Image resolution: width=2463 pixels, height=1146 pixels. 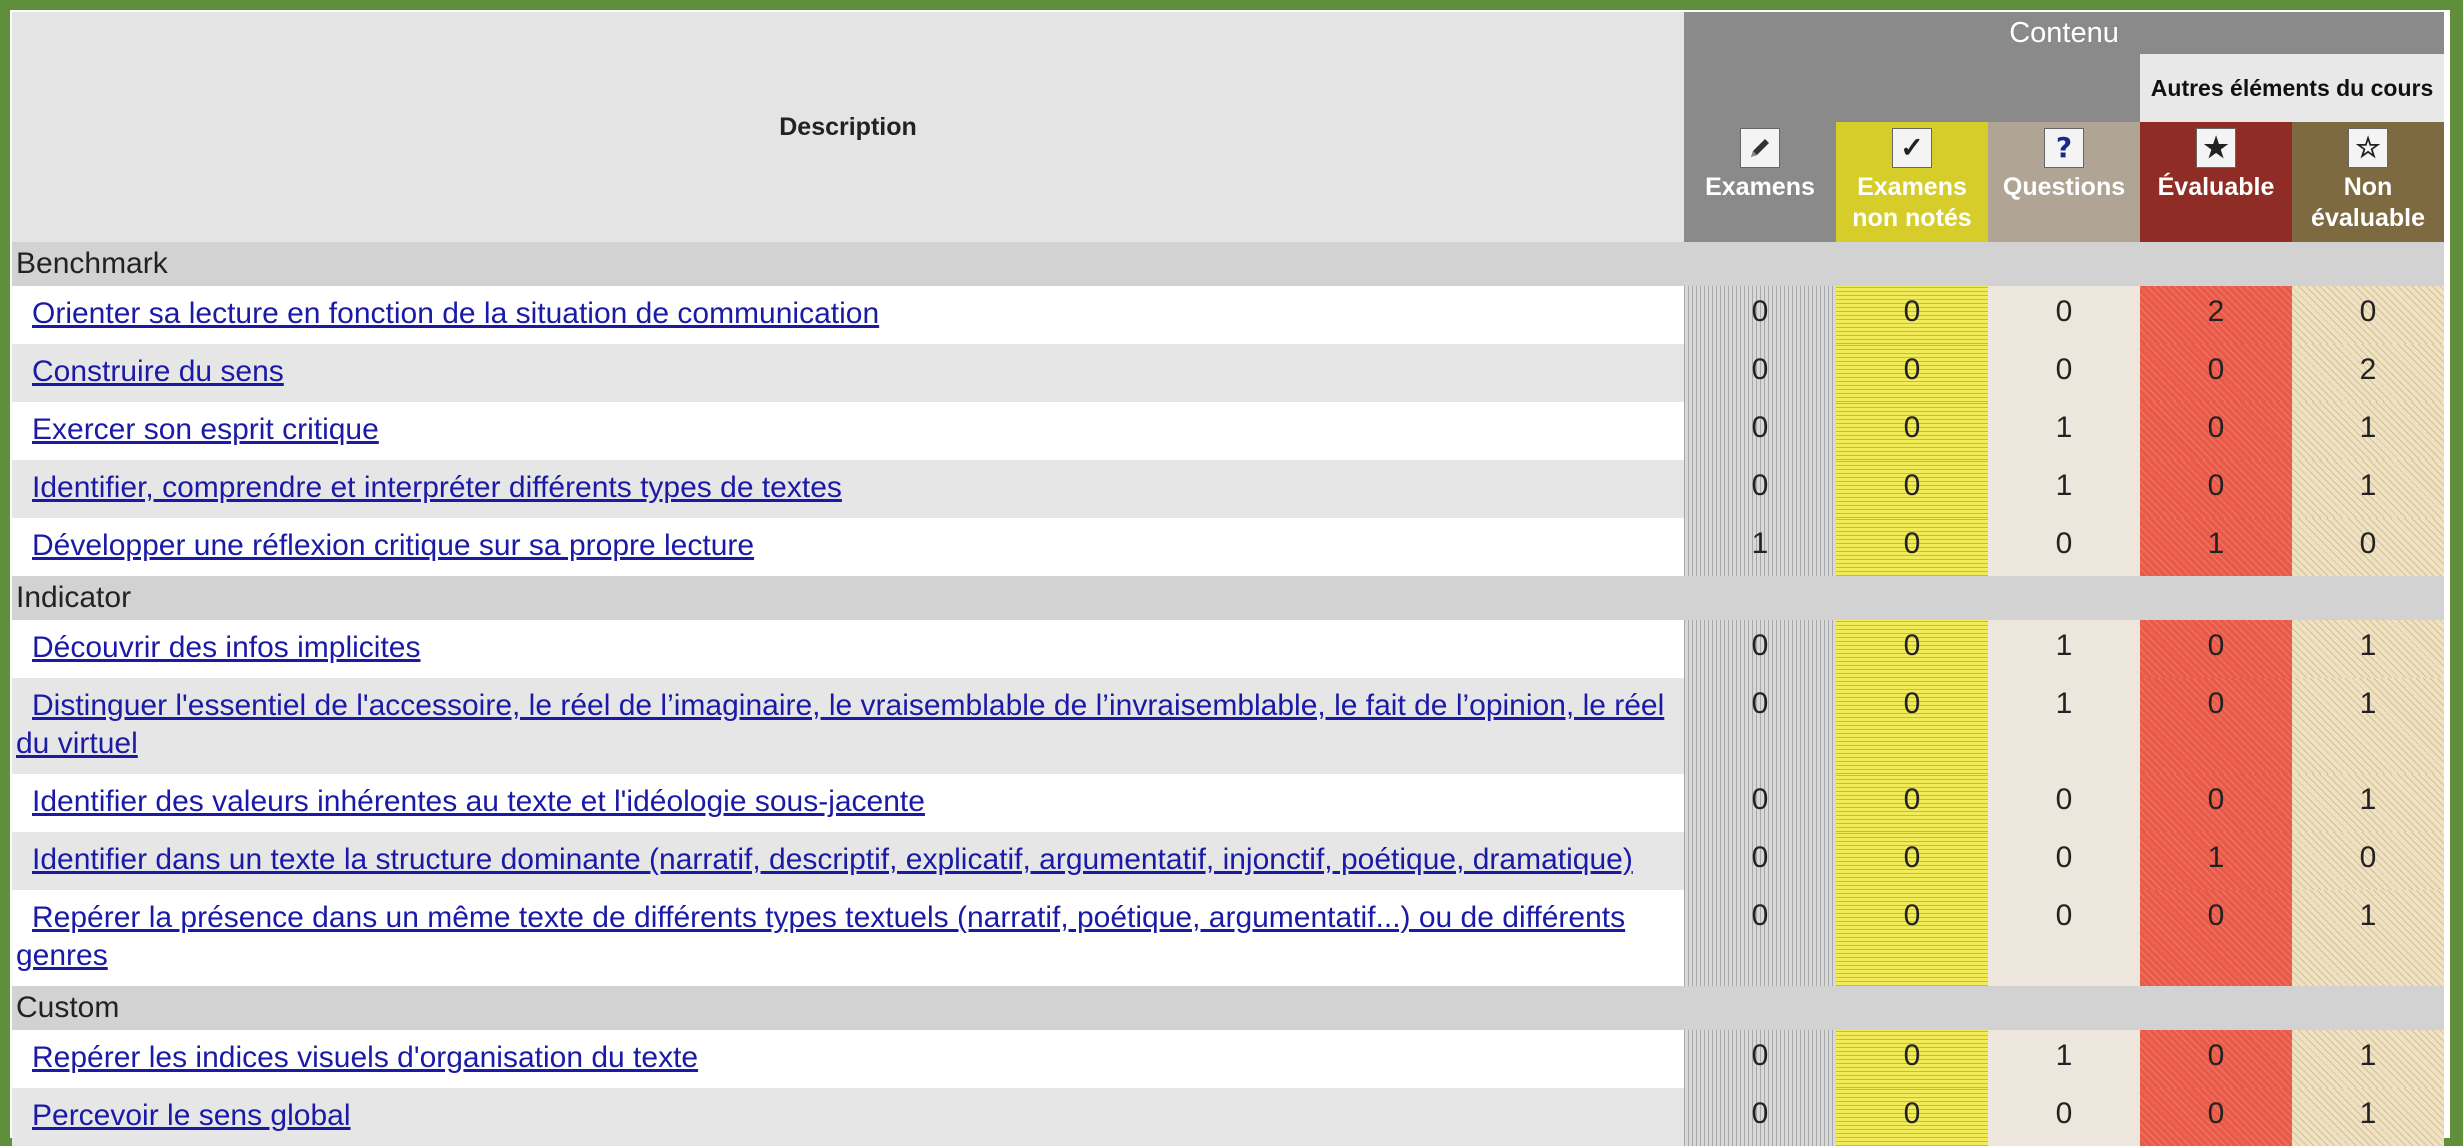 I want to click on description-header: Description, so click(x=848, y=127).